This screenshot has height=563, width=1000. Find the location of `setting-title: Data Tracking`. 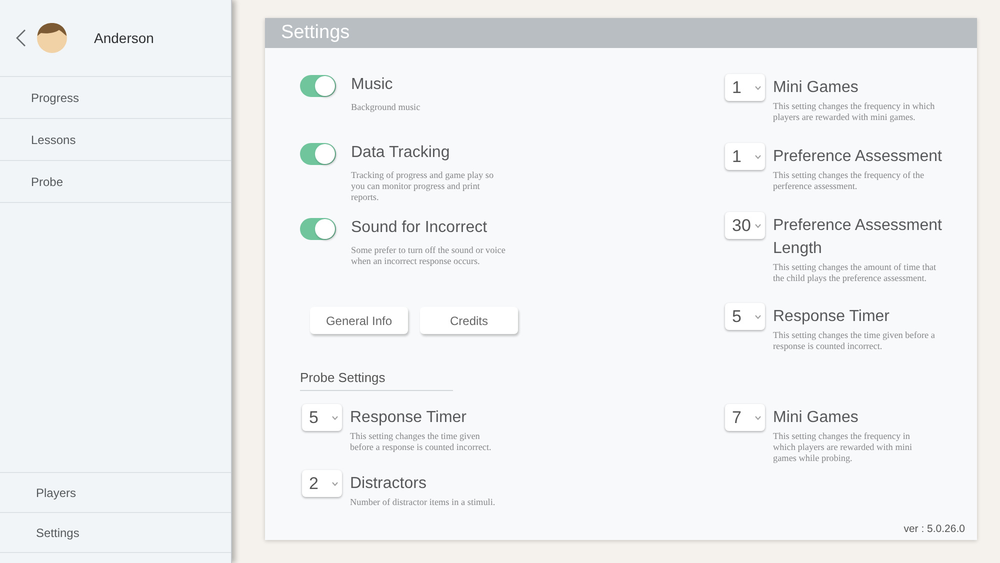

setting-title: Data Tracking is located at coordinates (401, 153).